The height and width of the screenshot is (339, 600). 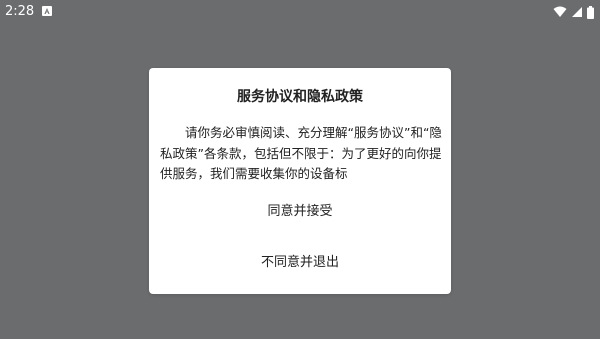 What do you see at coordinates (590, 12) in the screenshot?
I see `battery-icon` at bounding box center [590, 12].